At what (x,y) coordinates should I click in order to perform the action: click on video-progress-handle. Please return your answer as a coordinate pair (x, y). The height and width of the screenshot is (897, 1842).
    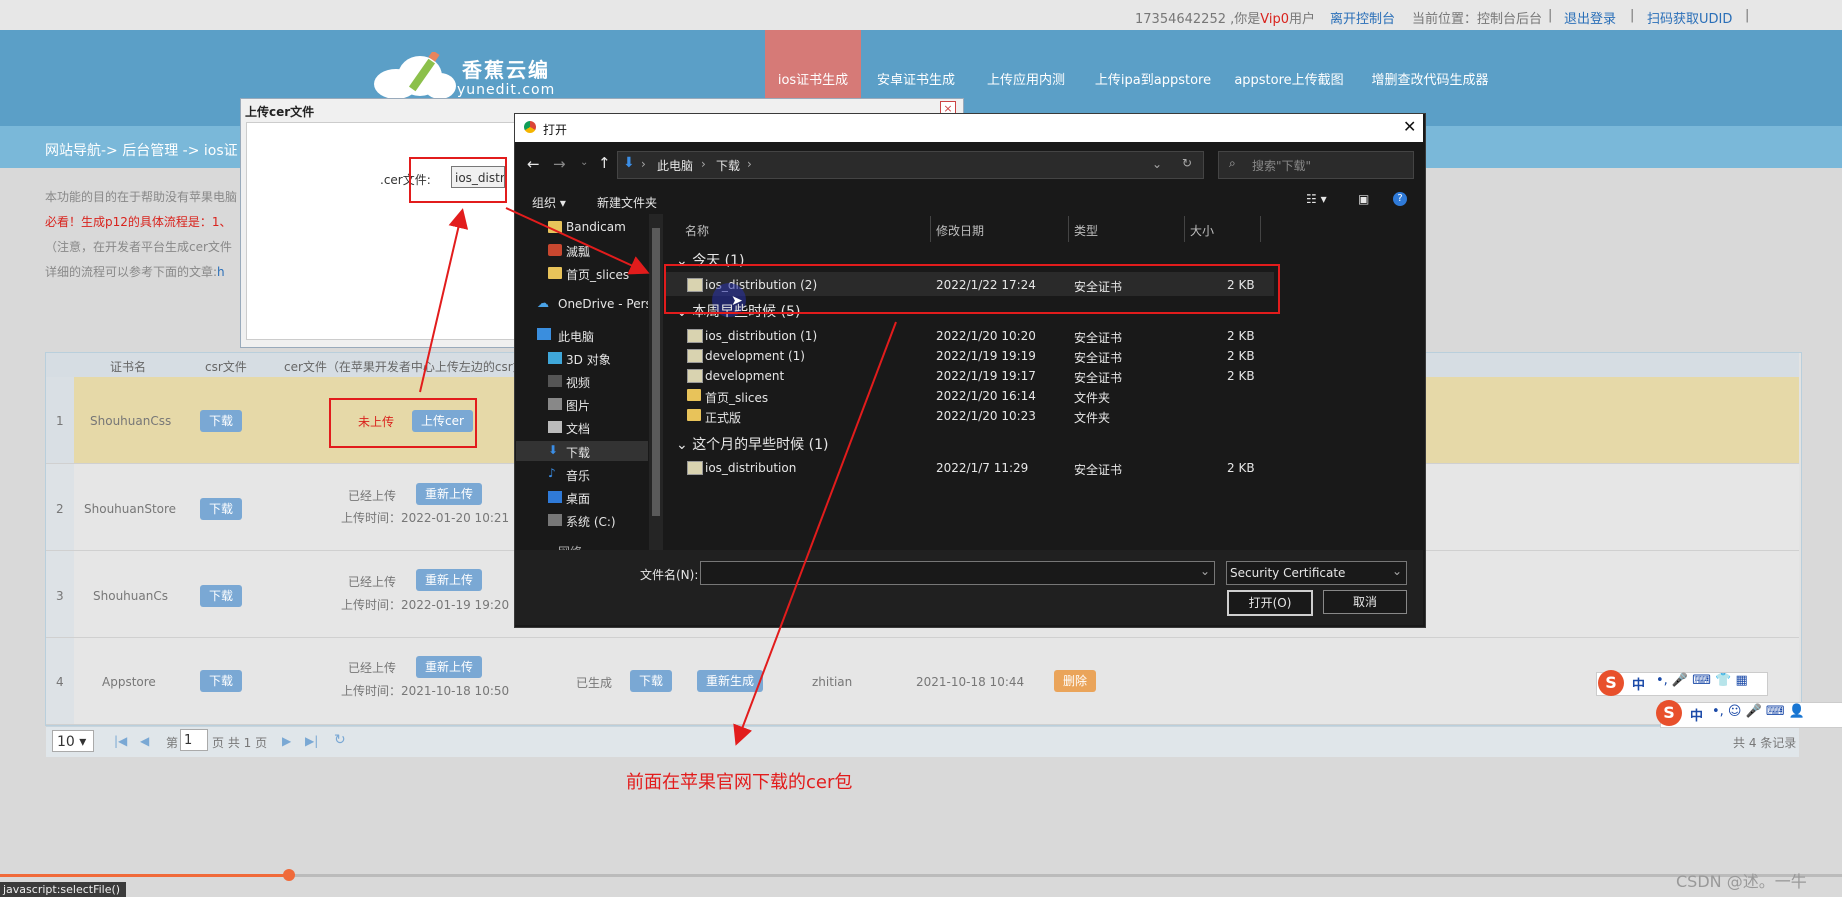
    Looking at the image, I should click on (289, 875).